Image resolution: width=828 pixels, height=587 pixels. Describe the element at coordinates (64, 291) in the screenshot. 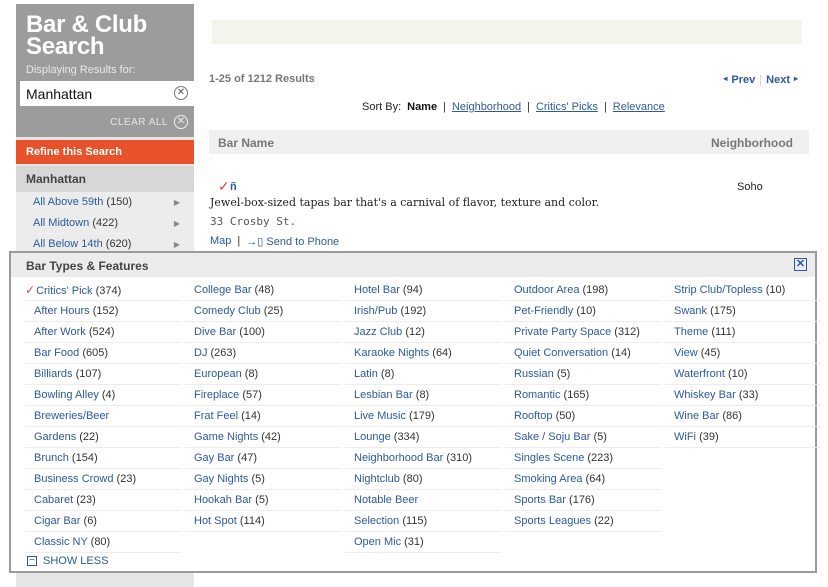

I see `feature-label: Critics' Pick` at that location.